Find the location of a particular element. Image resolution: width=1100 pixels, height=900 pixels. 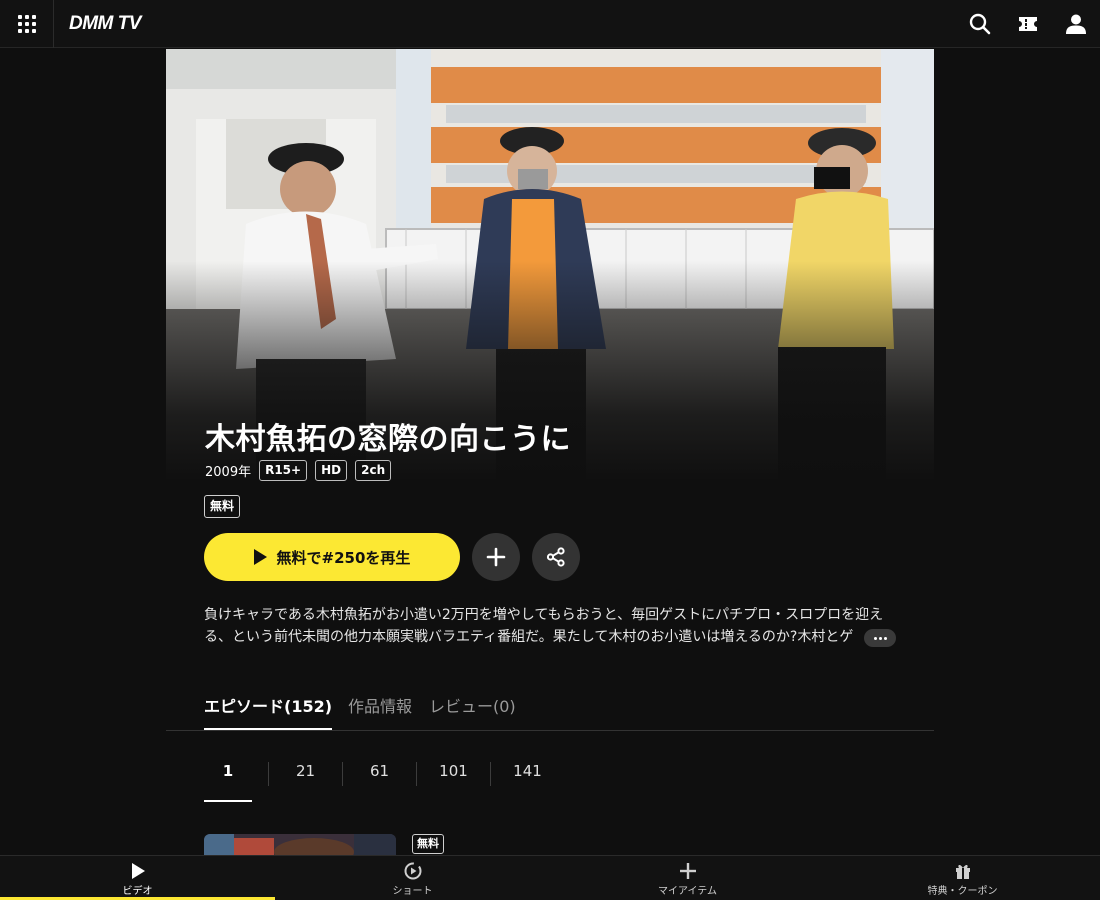

nav-my-items: マイアイテム is located at coordinates (687, 878).